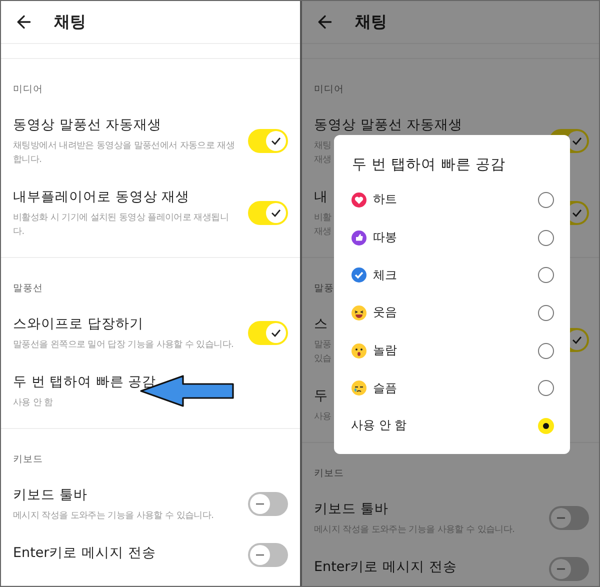 This screenshot has height=587, width=600. Describe the element at coordinates (321, 197) in the screenshot. I see `setting-title: 내` at that location.